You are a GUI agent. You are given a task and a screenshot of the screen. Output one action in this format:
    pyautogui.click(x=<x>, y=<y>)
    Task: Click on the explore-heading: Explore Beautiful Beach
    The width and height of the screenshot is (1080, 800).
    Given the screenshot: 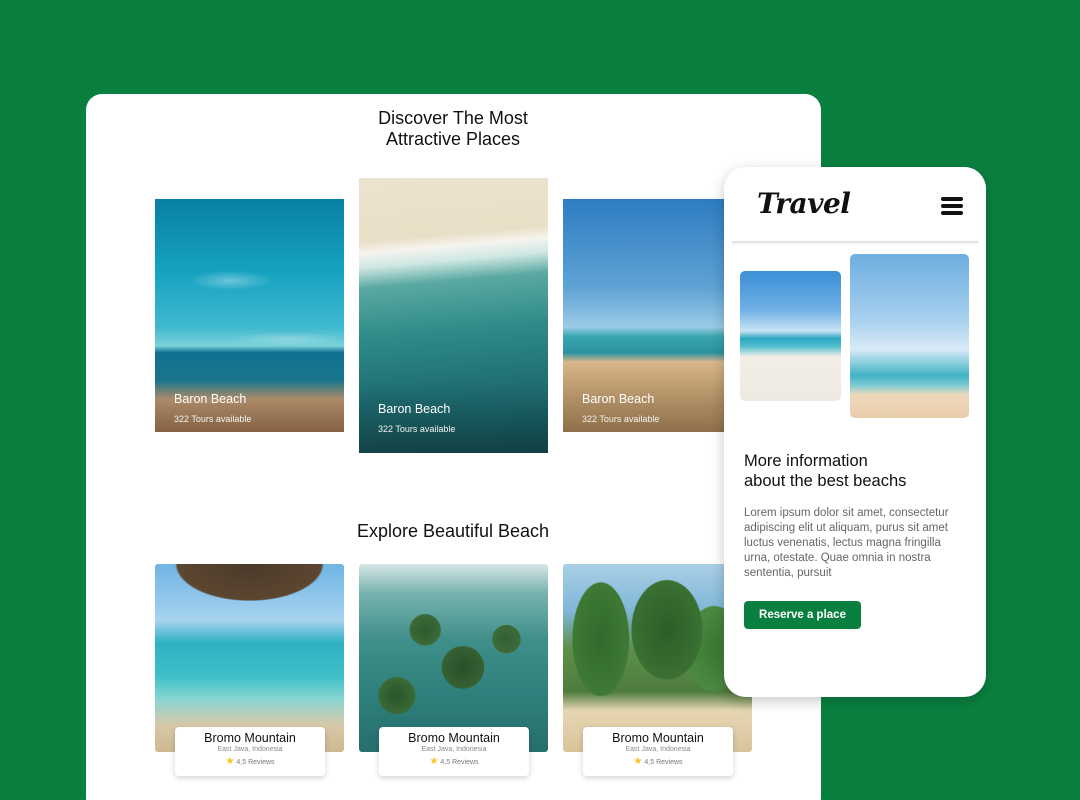 What is the action you would take?
    pyautogui.click(x=453, y=531)
    